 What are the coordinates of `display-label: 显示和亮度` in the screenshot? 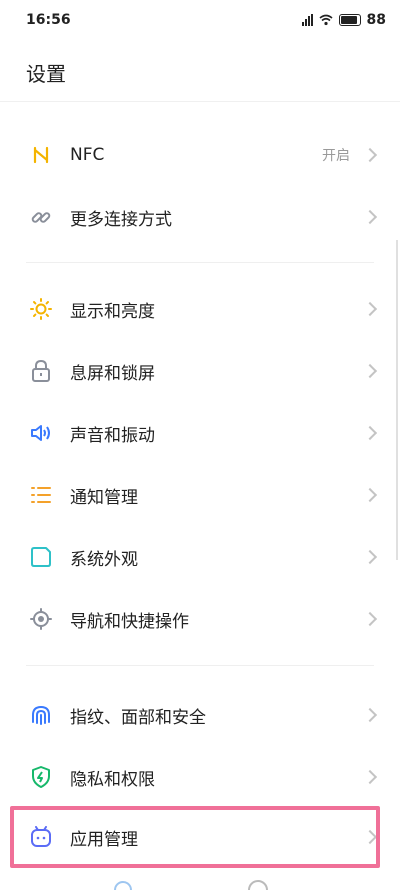 It's located at (112, 311).